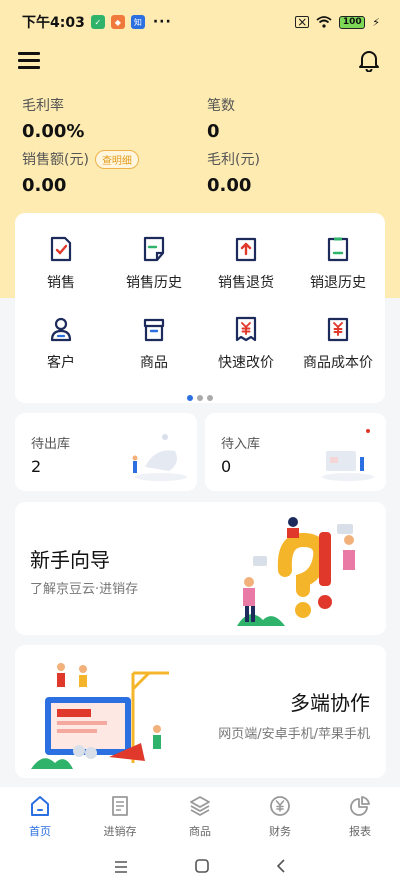 The image size is (400, 888). Describe the element at coordinates (53, 118) in the screenshot. I see `stat-gross-margin-rate: 毛利率 0.00%` at that location.